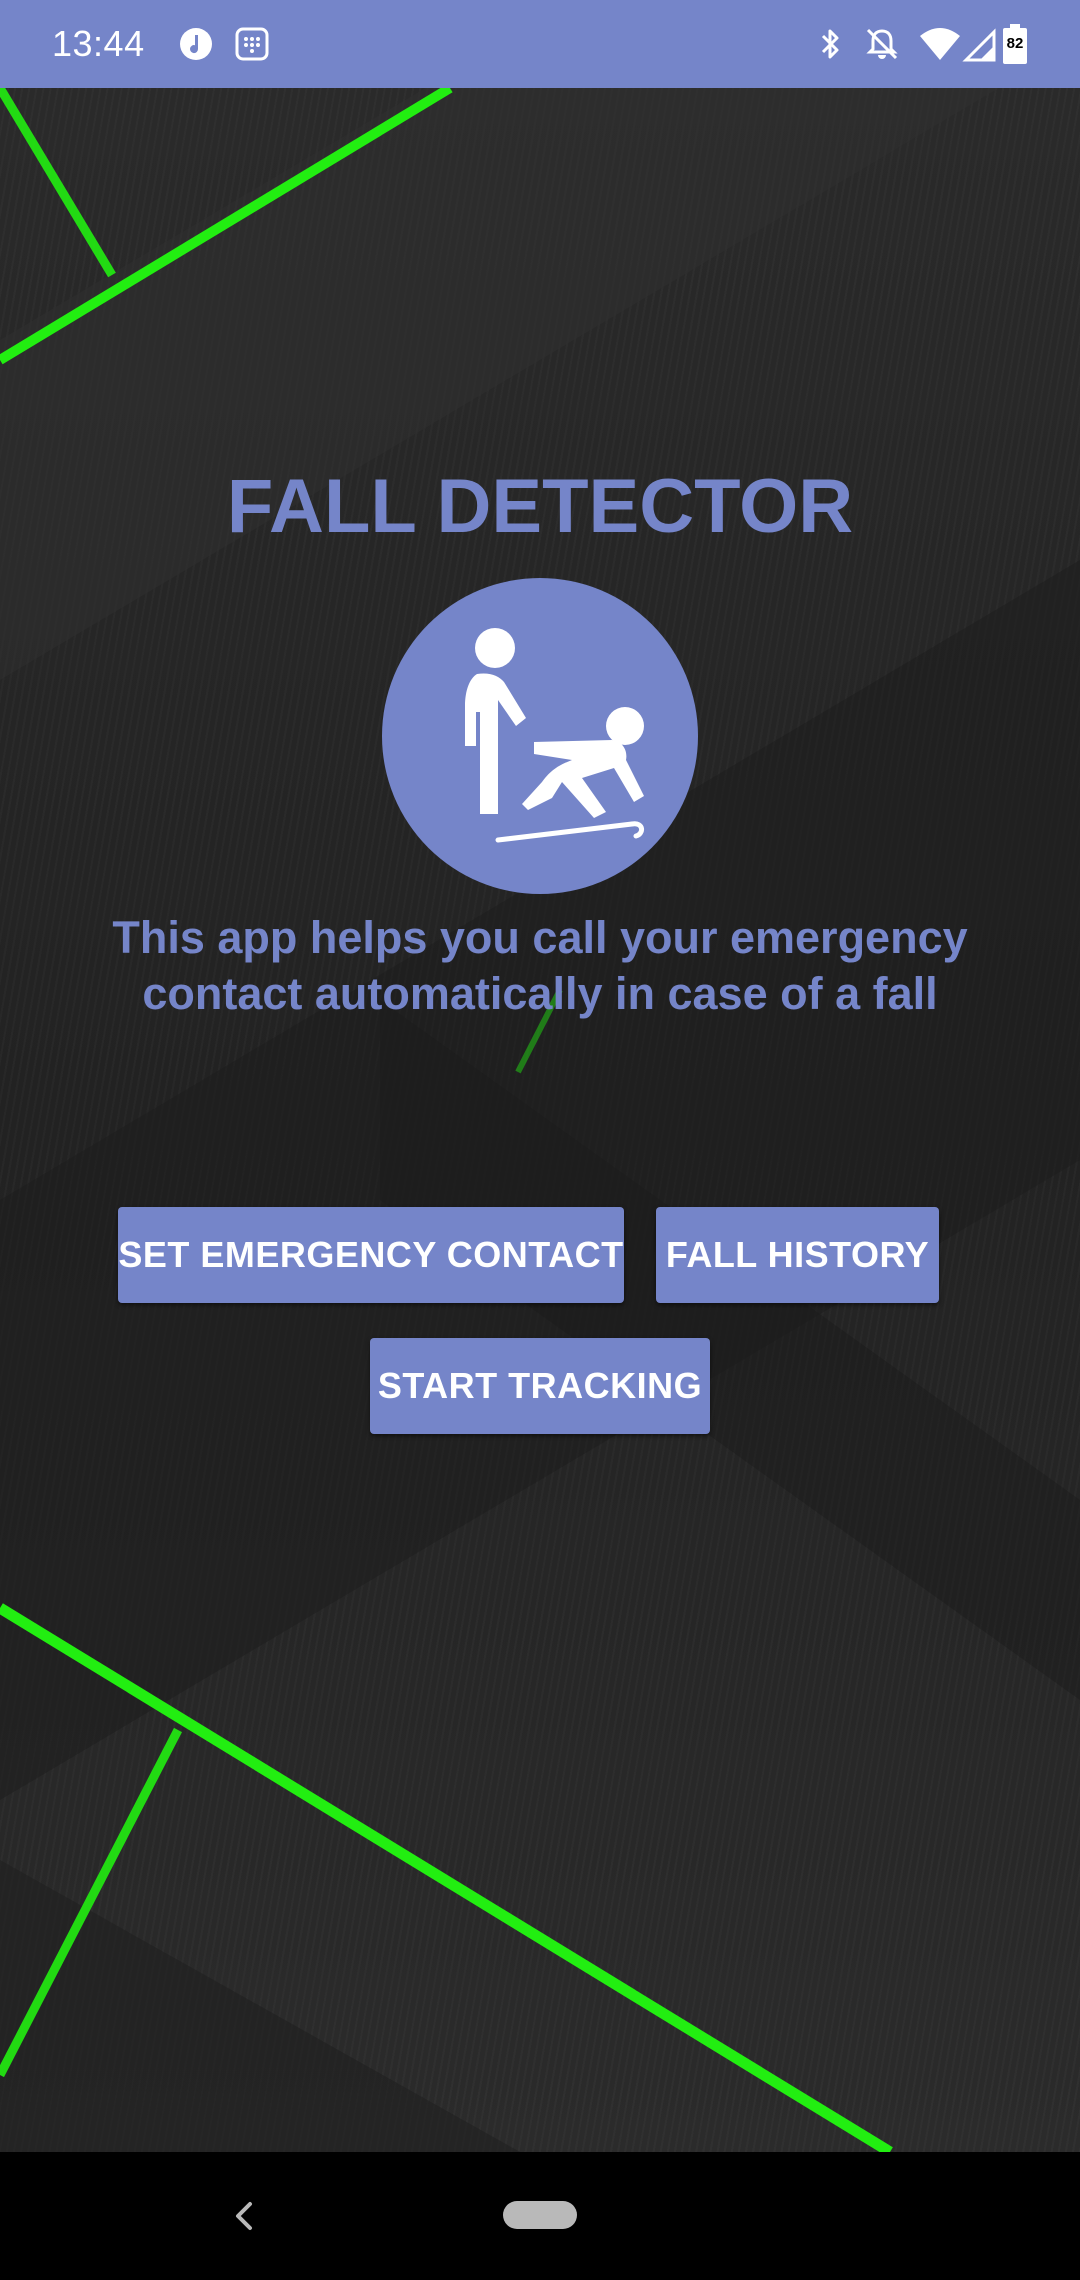 The width and height of the screenshot is (1080, 2280). I want to click on start-tracking-button: START TRACKING, so click(540, 1386).